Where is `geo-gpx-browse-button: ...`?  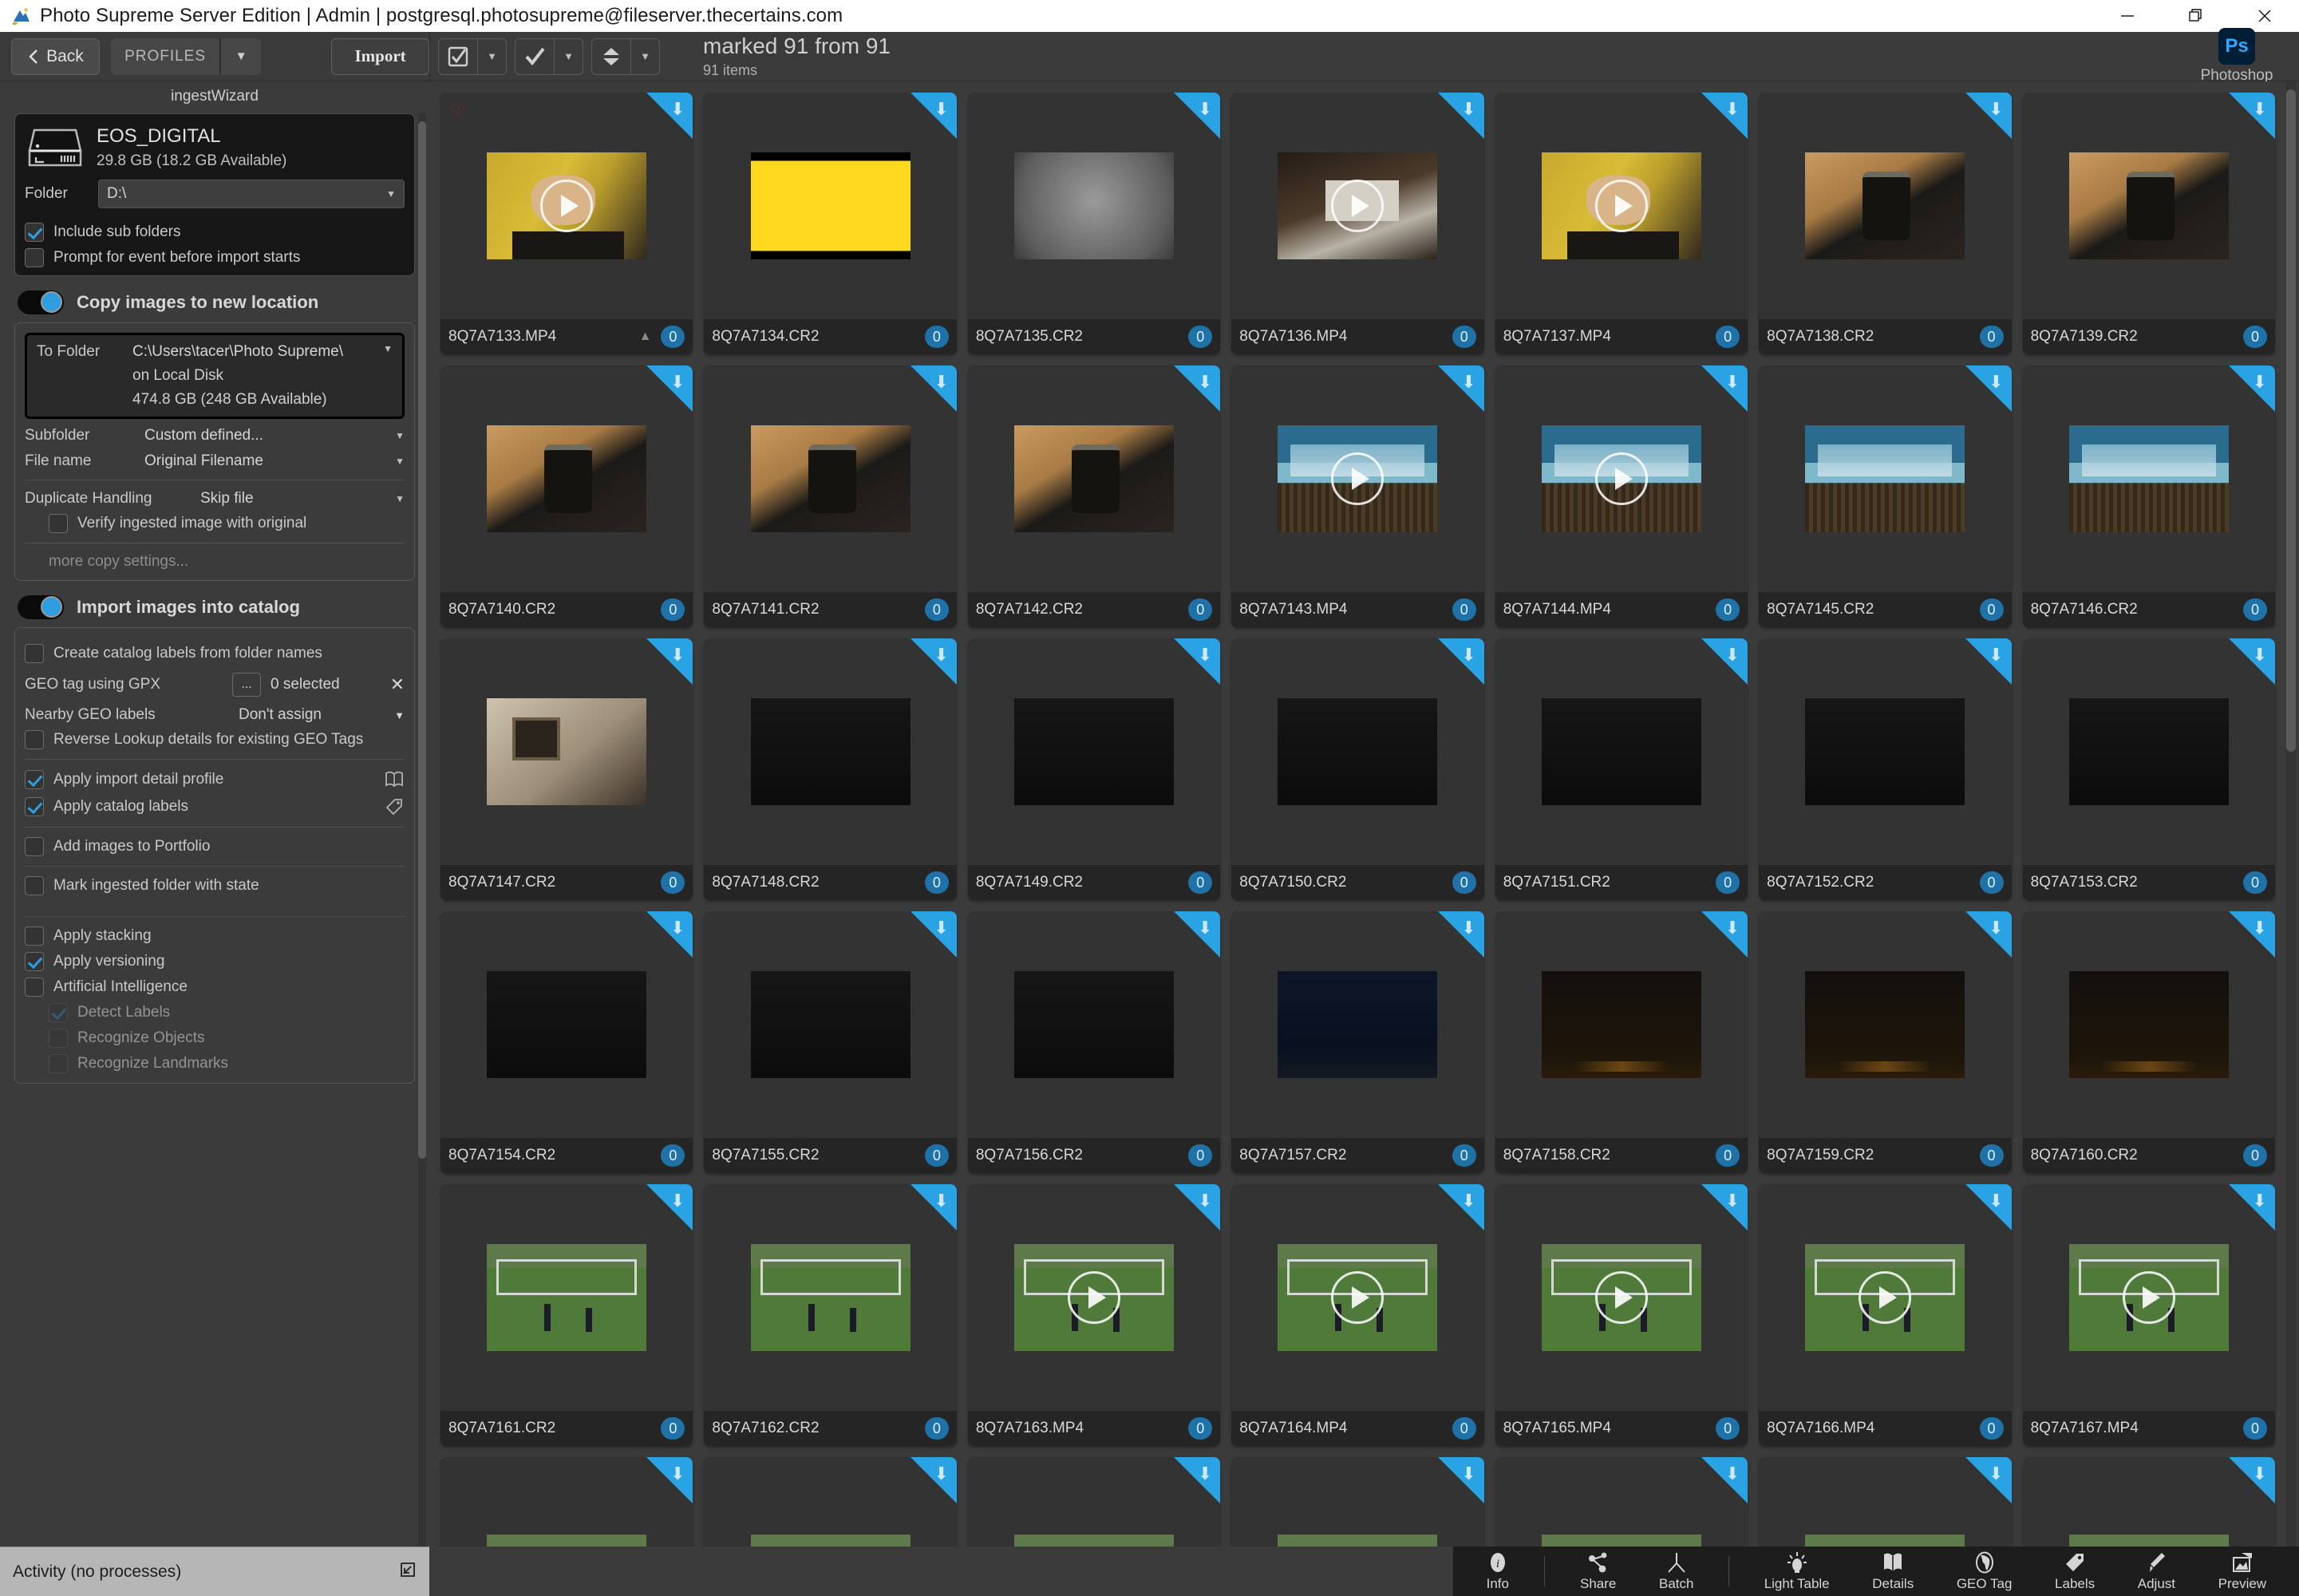 geo-gpx-browse-button: ... is located at coordinates (246, 685).